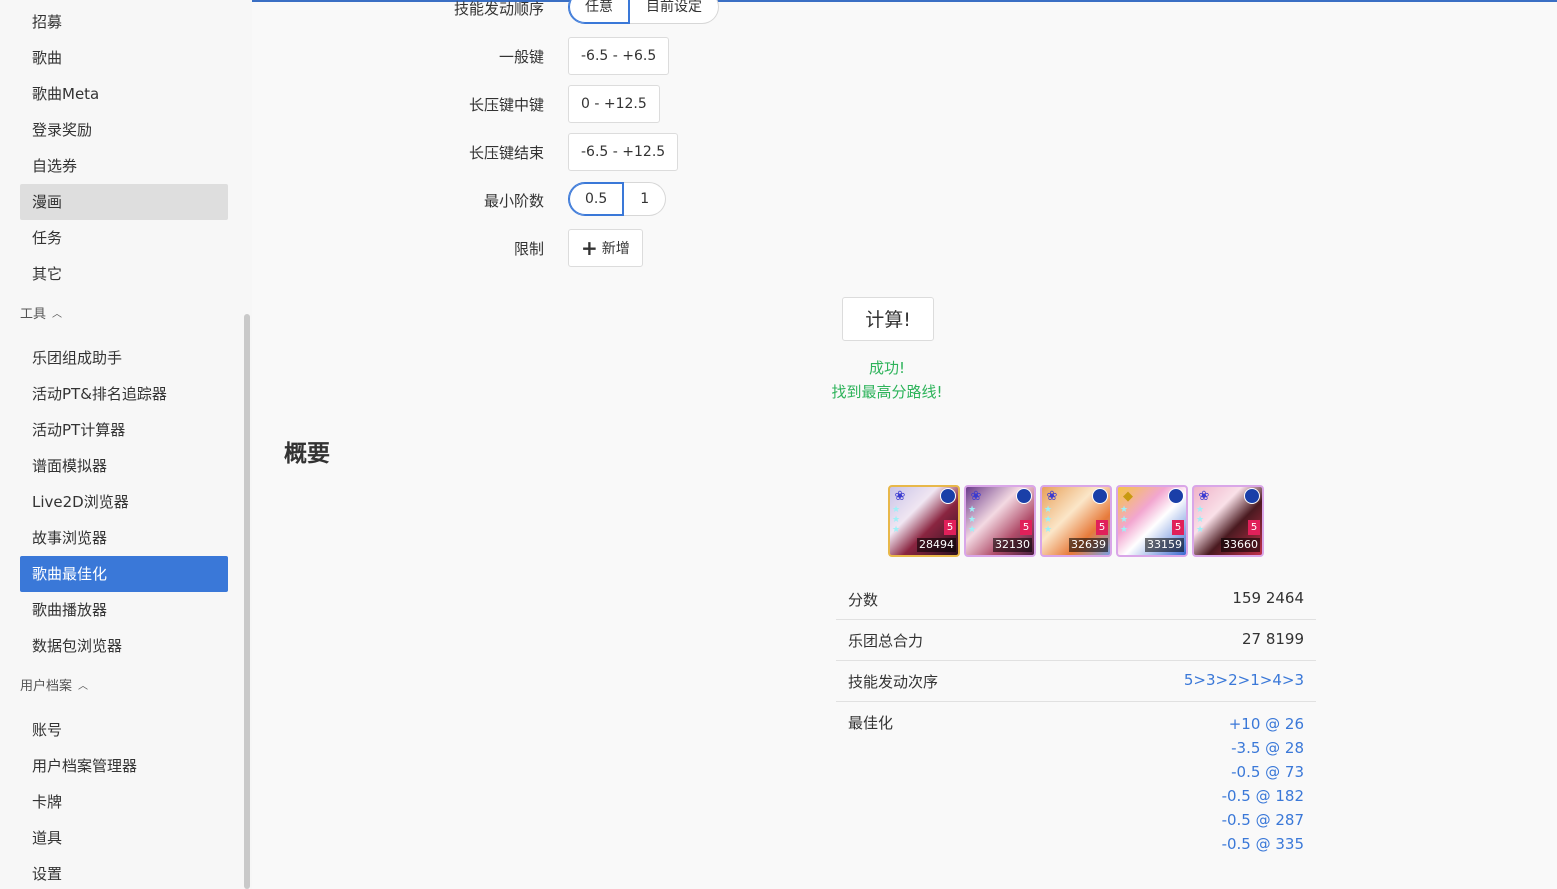 This screenshot has width=1557, height=889. What do you see at coordinates (887, 392) in the screenshot?
I see `status-found-route: 找到最高分路线!` at bounding box center [887, 392].